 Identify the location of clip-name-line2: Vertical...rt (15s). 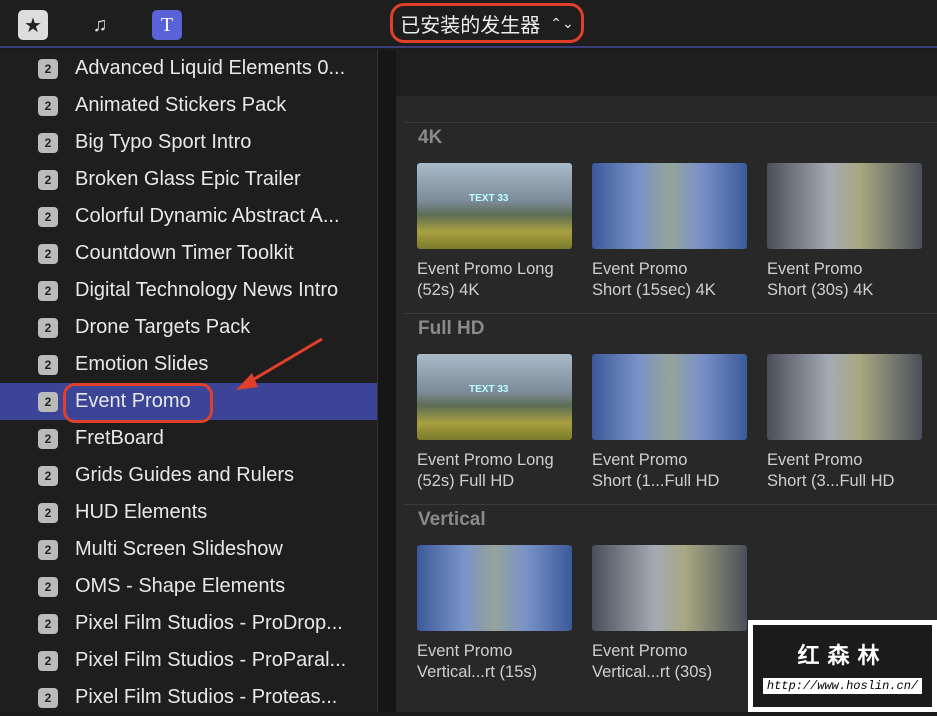
(477, 672).